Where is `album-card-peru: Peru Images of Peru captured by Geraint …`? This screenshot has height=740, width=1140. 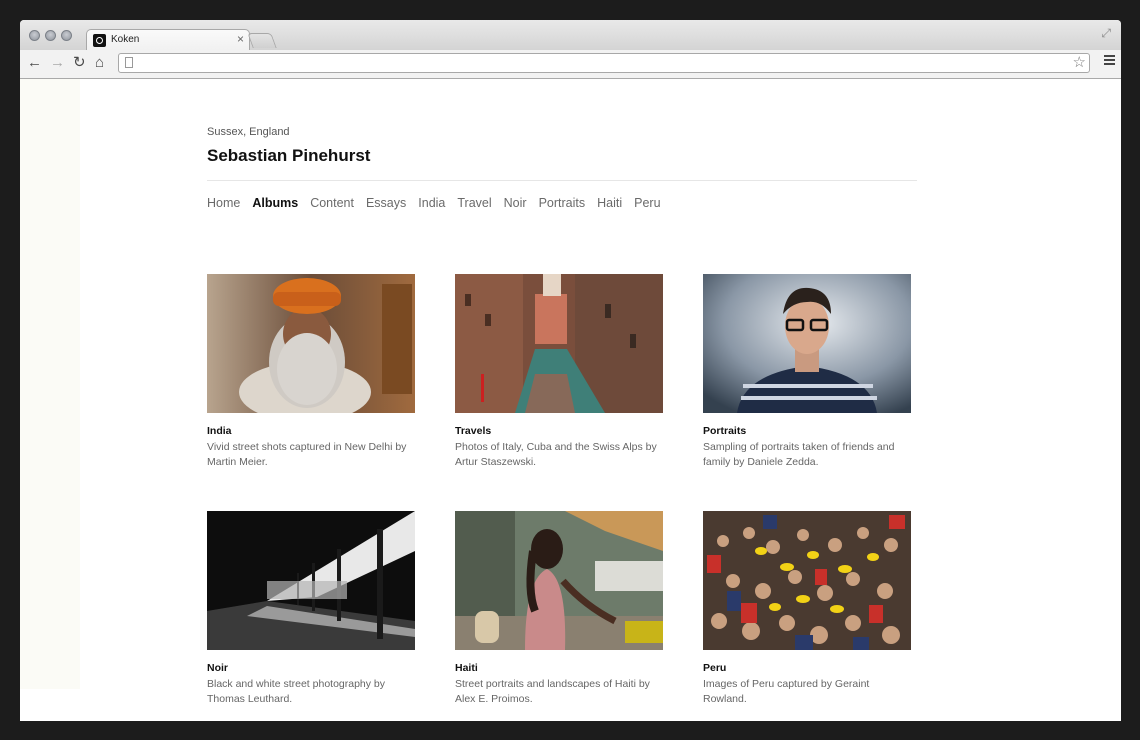 album-card-peru: Peru Images of Peru captured by Geraint … is located at coordinates (813, 609).